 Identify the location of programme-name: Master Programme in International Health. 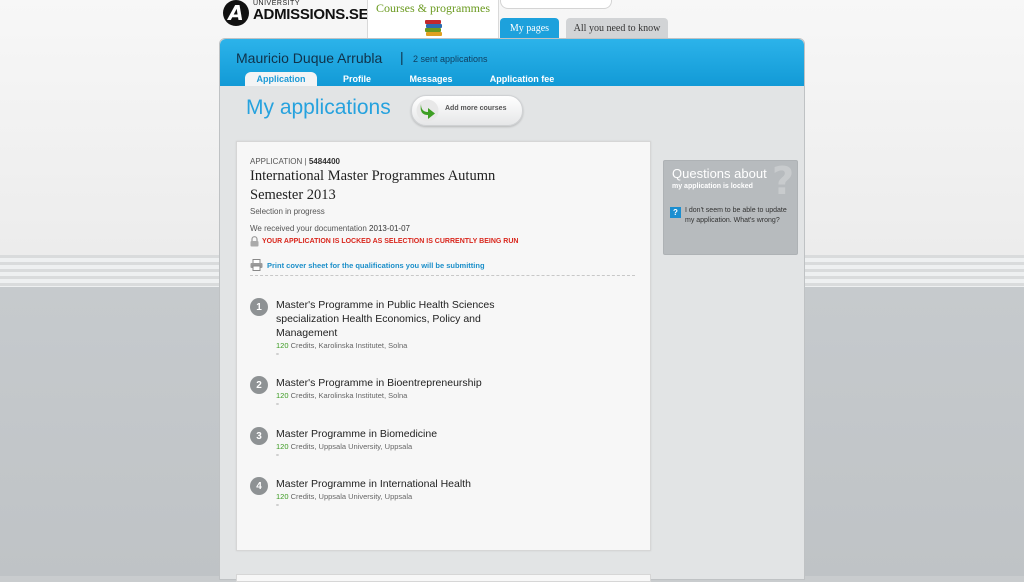
(373, 484).